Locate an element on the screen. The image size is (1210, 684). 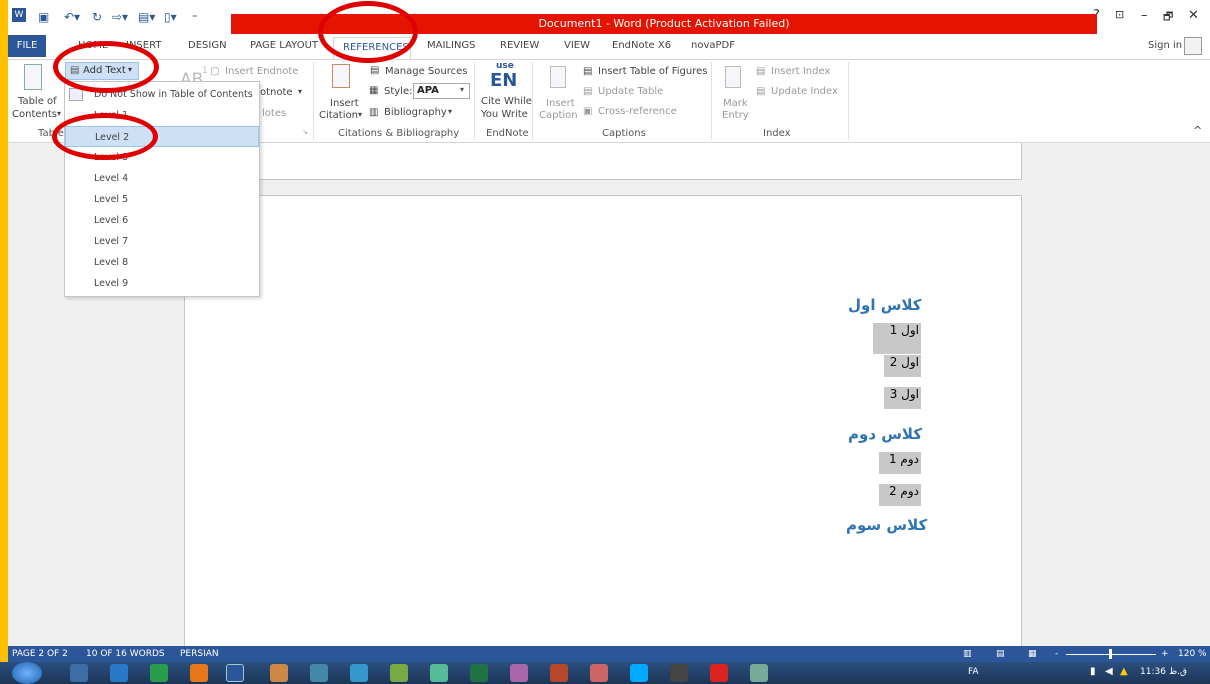
list-item: دوم 1 is located at coordinates (900, 463).